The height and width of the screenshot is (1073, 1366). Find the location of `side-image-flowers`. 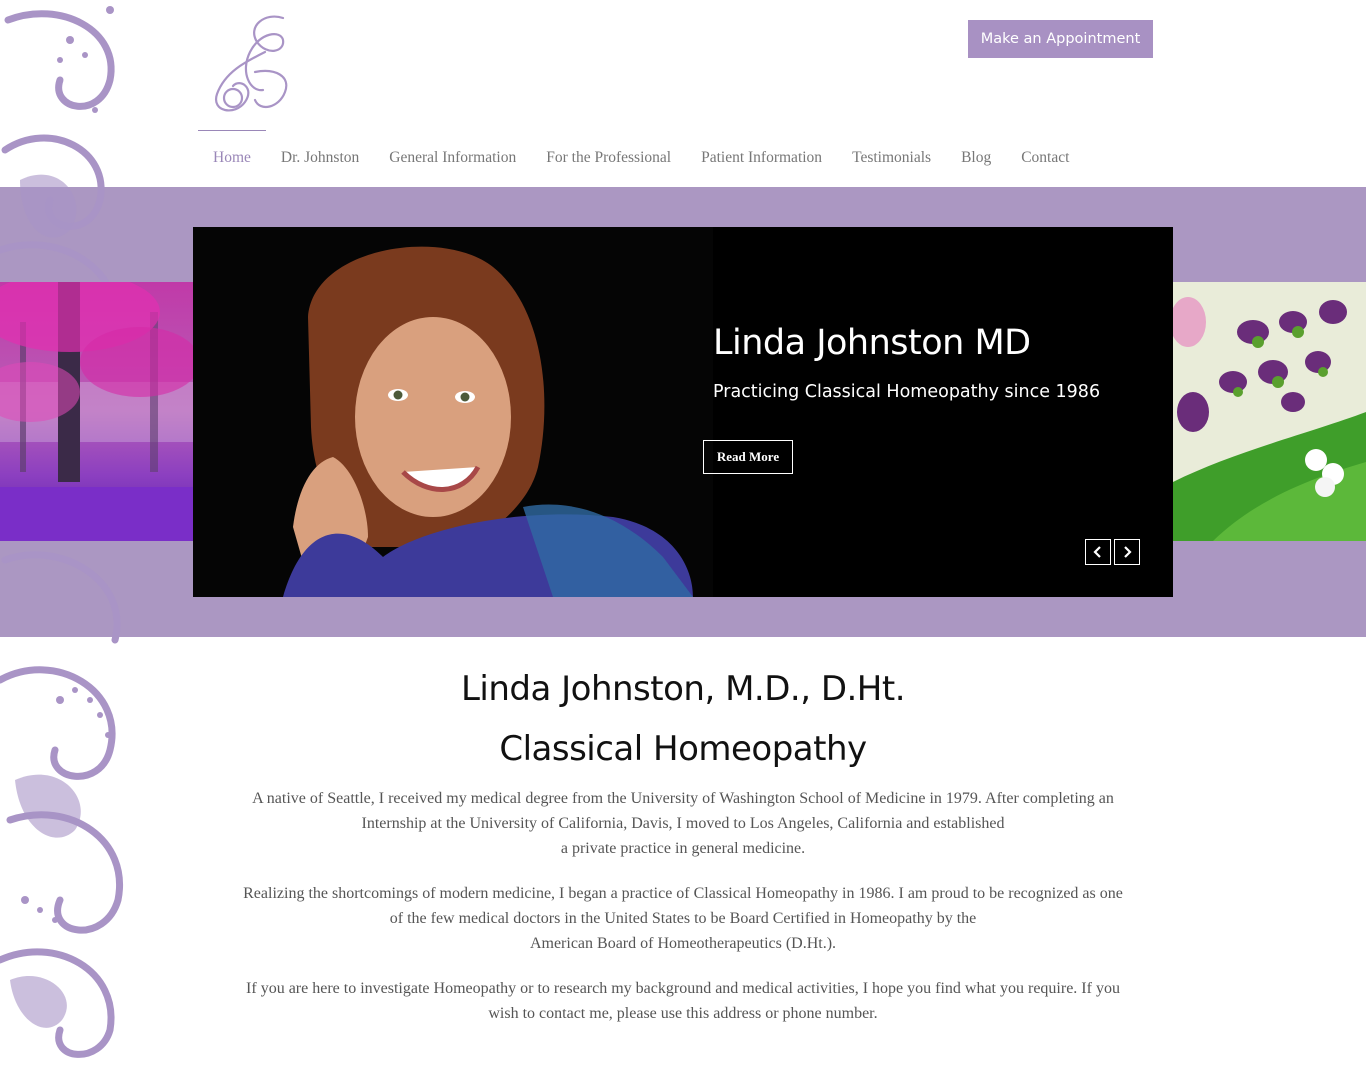

side-image-flowers is located at coordinates (1269, 411).